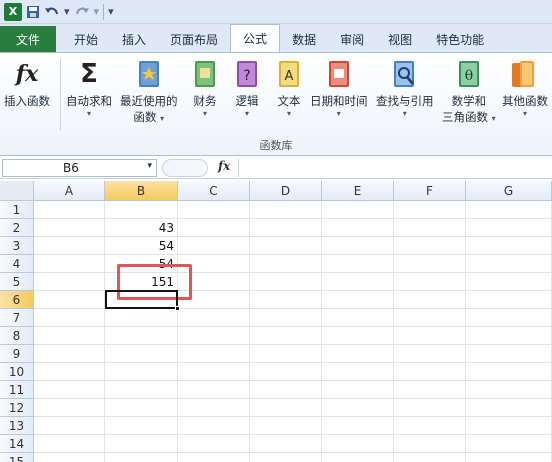 The image size is (552, 462). Describe the element at coordinates (82, 12) in the screenshot. I see `redo-icon` at that location.